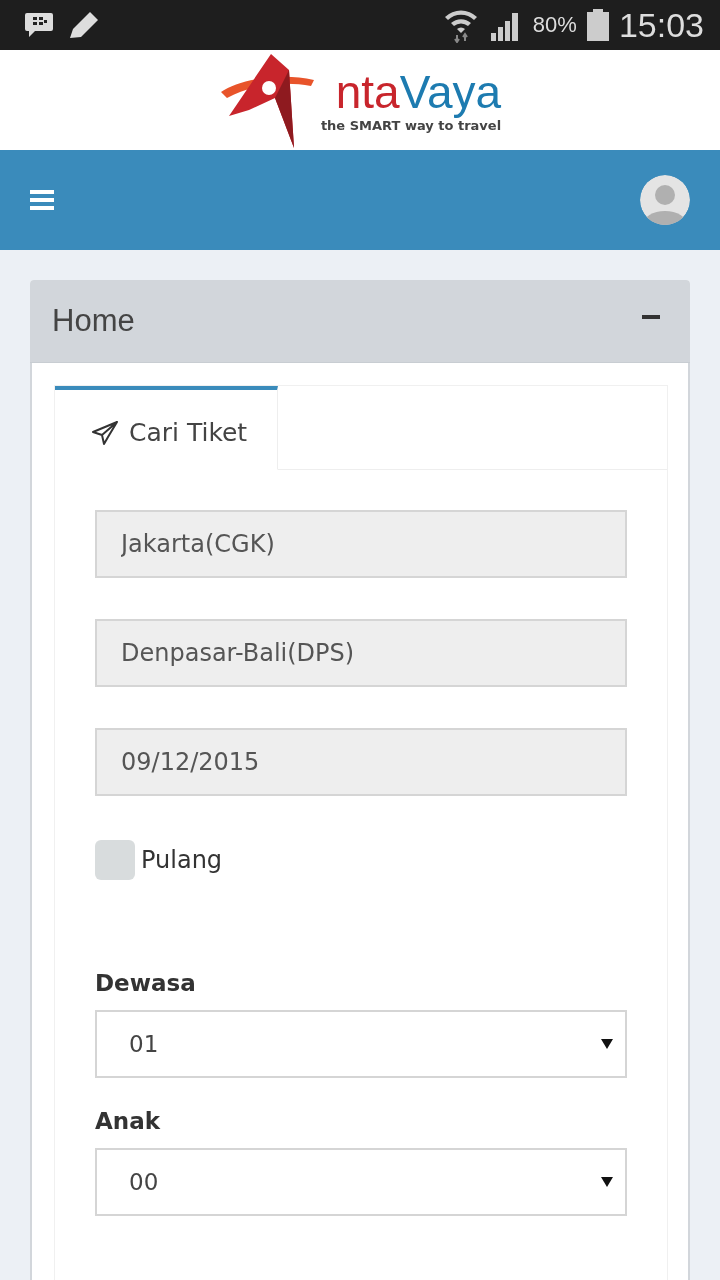 The width and height of the screenshot is (720, 1280). Describe the element at coordinates (665, 200) in the screenshot. I see `avatar-icon` at that location.